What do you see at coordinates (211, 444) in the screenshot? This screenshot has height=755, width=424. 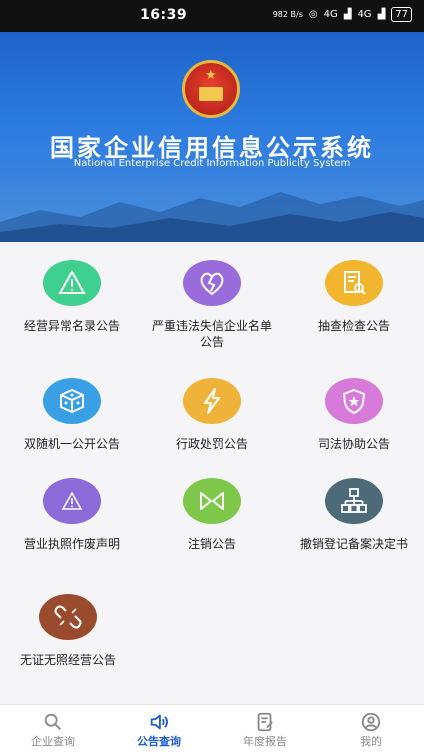 I see `grid-item-label: 行政处罚公告` at bounding box center [211, 444].